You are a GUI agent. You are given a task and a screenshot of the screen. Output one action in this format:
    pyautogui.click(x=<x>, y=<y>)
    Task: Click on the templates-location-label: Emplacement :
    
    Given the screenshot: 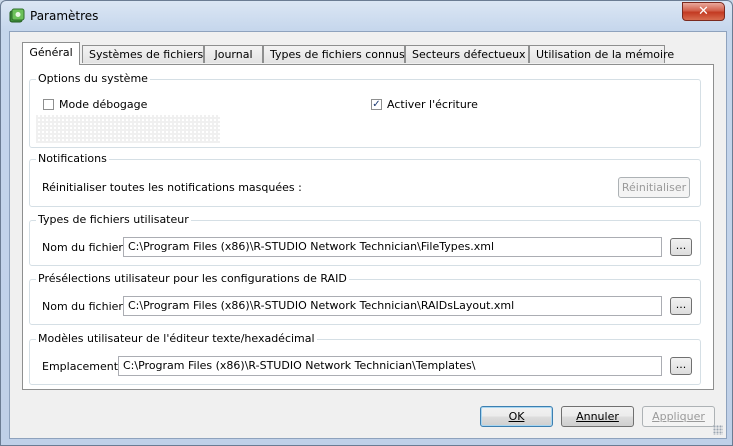 What is the action you would take?
    pyautogui.click(x=84, y=366)
    